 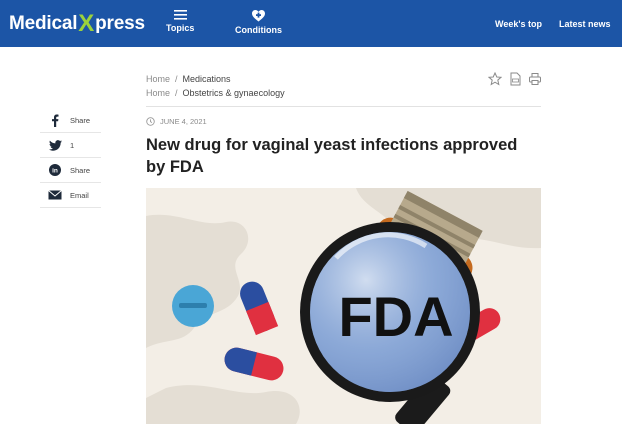 I want to click on nav-weeks-top: Week's top, so click(x=518, y=24).